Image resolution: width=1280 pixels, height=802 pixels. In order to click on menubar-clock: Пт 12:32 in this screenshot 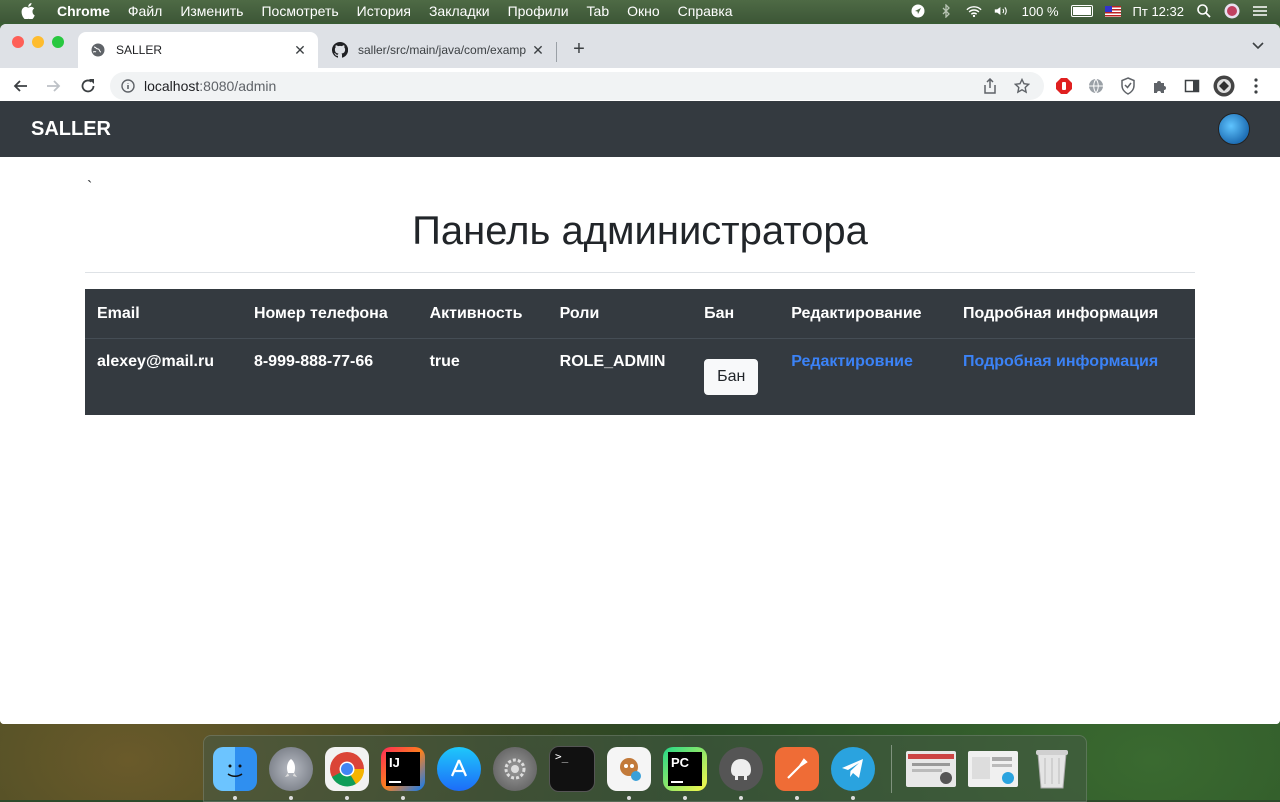, I will do `click(1158, 11)`.